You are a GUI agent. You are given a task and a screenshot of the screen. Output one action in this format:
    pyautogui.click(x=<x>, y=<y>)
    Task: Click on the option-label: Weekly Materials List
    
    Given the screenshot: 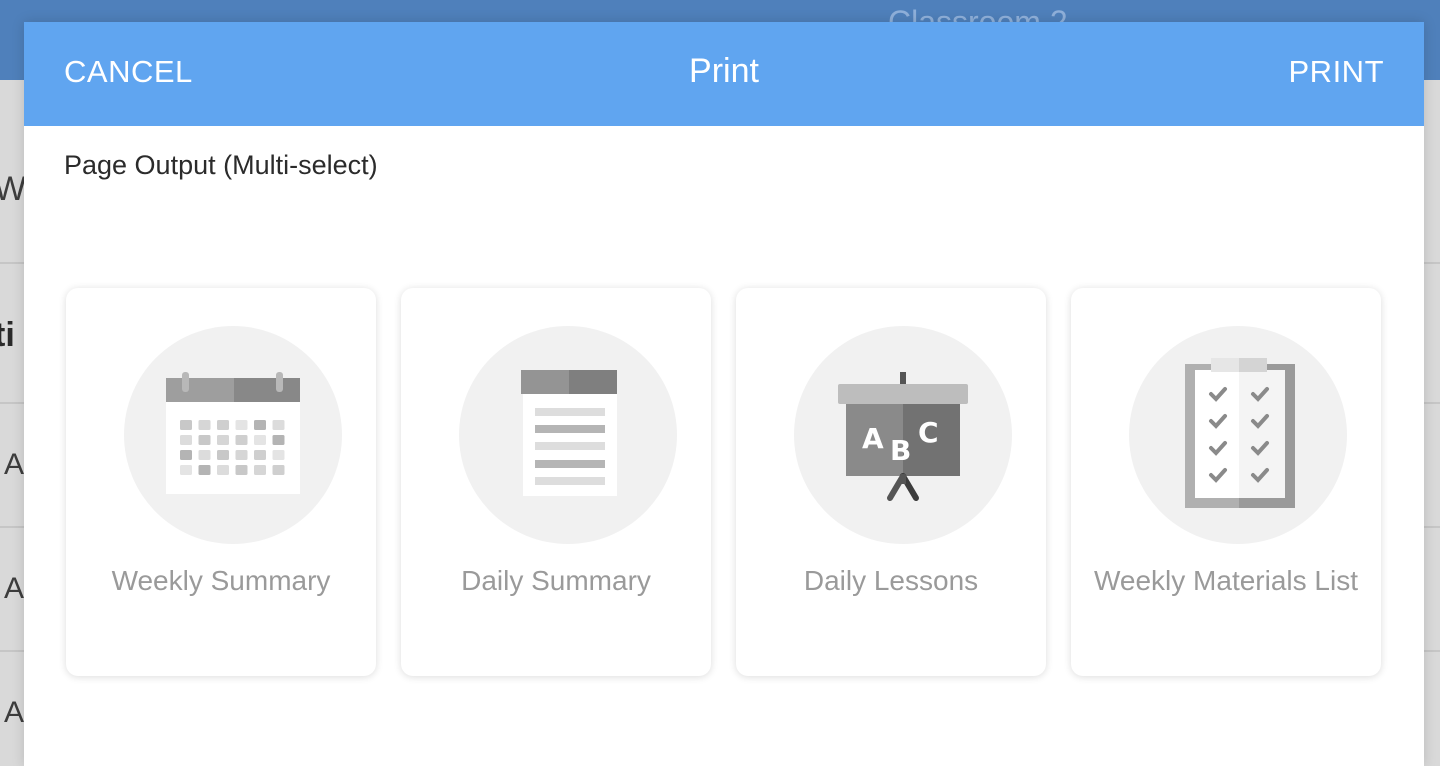 What is the action you would take?
    pyautogui.click(x=1225, y=580)
    